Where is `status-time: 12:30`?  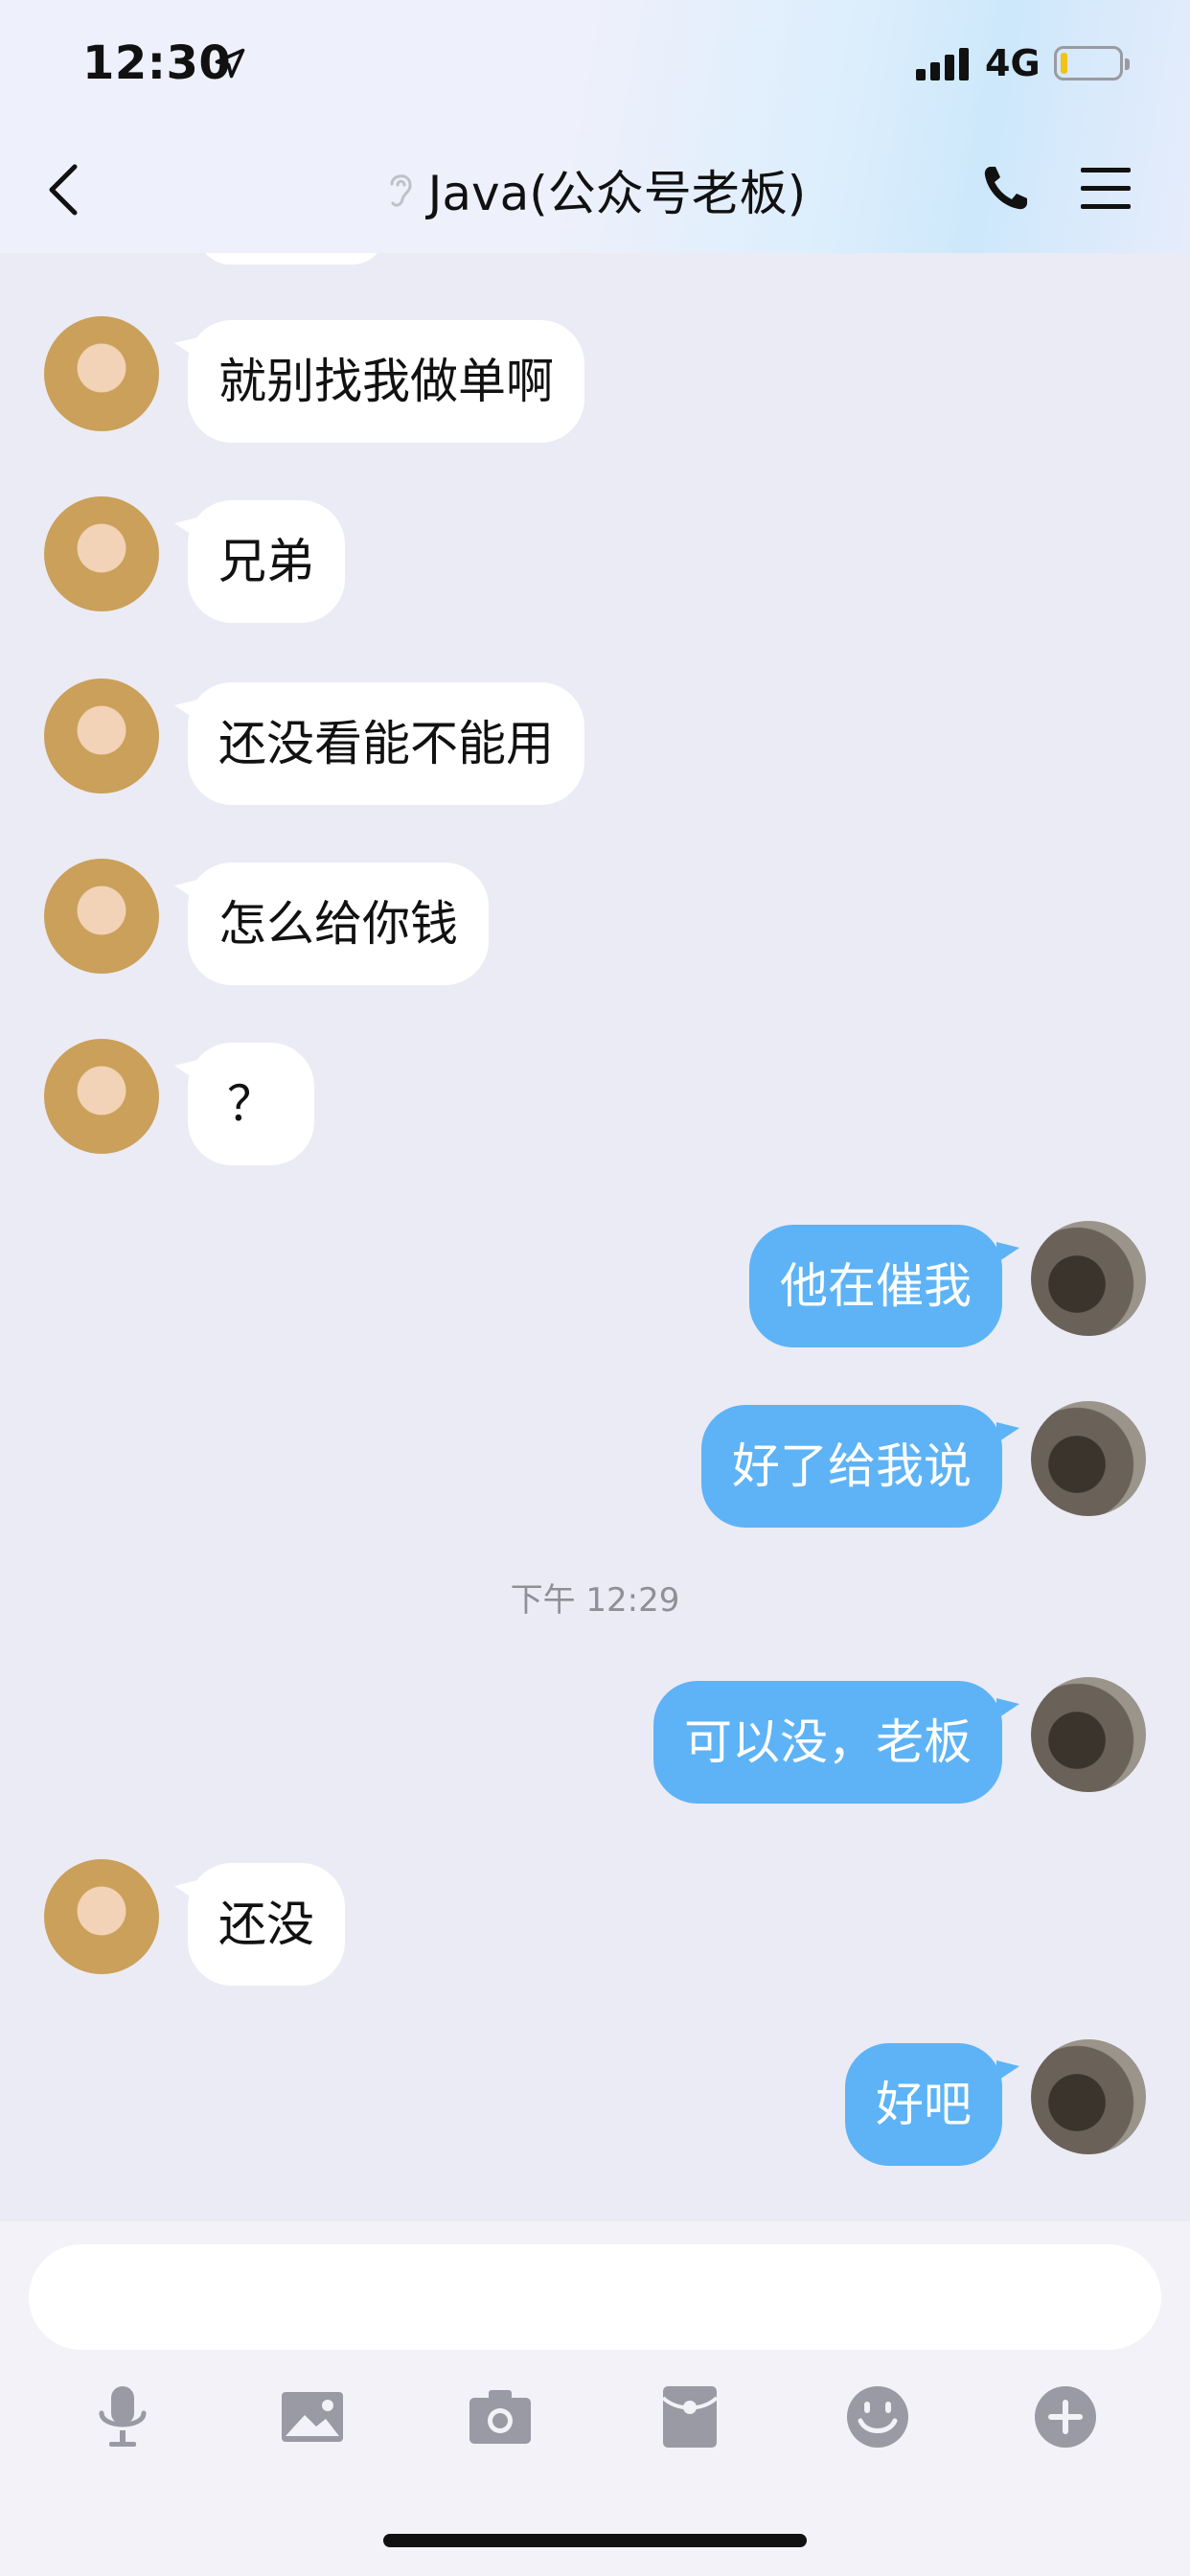
status-time: 12:30 is located at coordinates (157, 63).